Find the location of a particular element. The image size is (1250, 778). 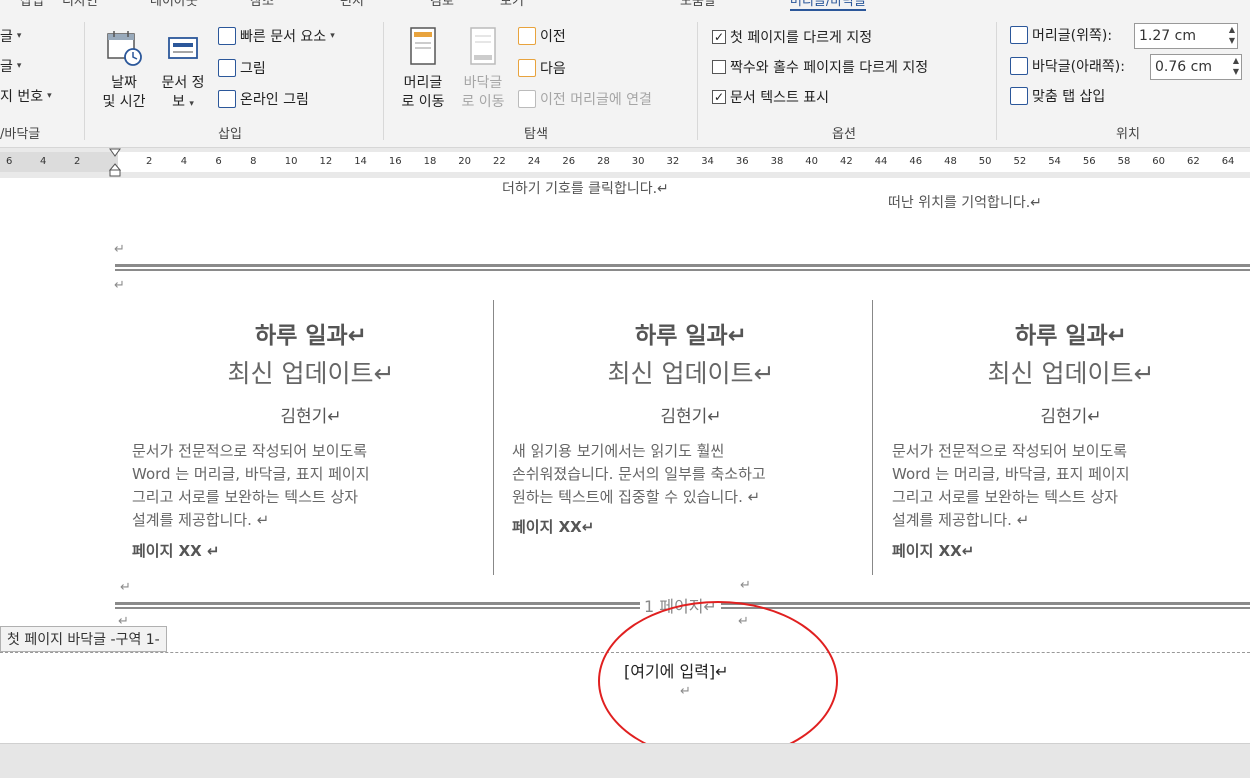

ruler-number: 32 is located at coordinates (673, 161).